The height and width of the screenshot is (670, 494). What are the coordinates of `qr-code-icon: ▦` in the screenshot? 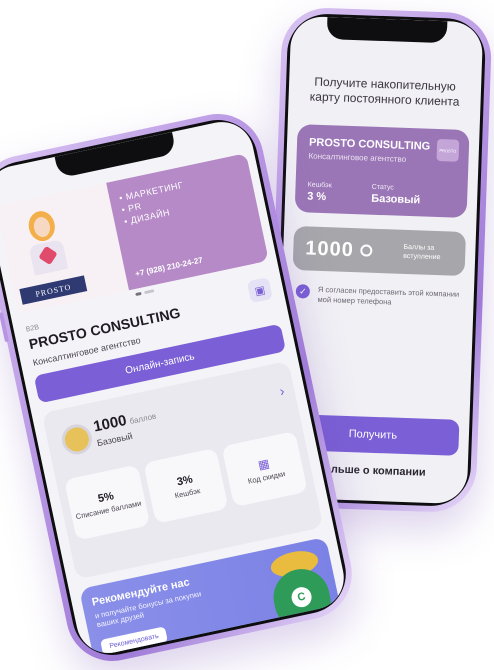 It's located at (263, 463).